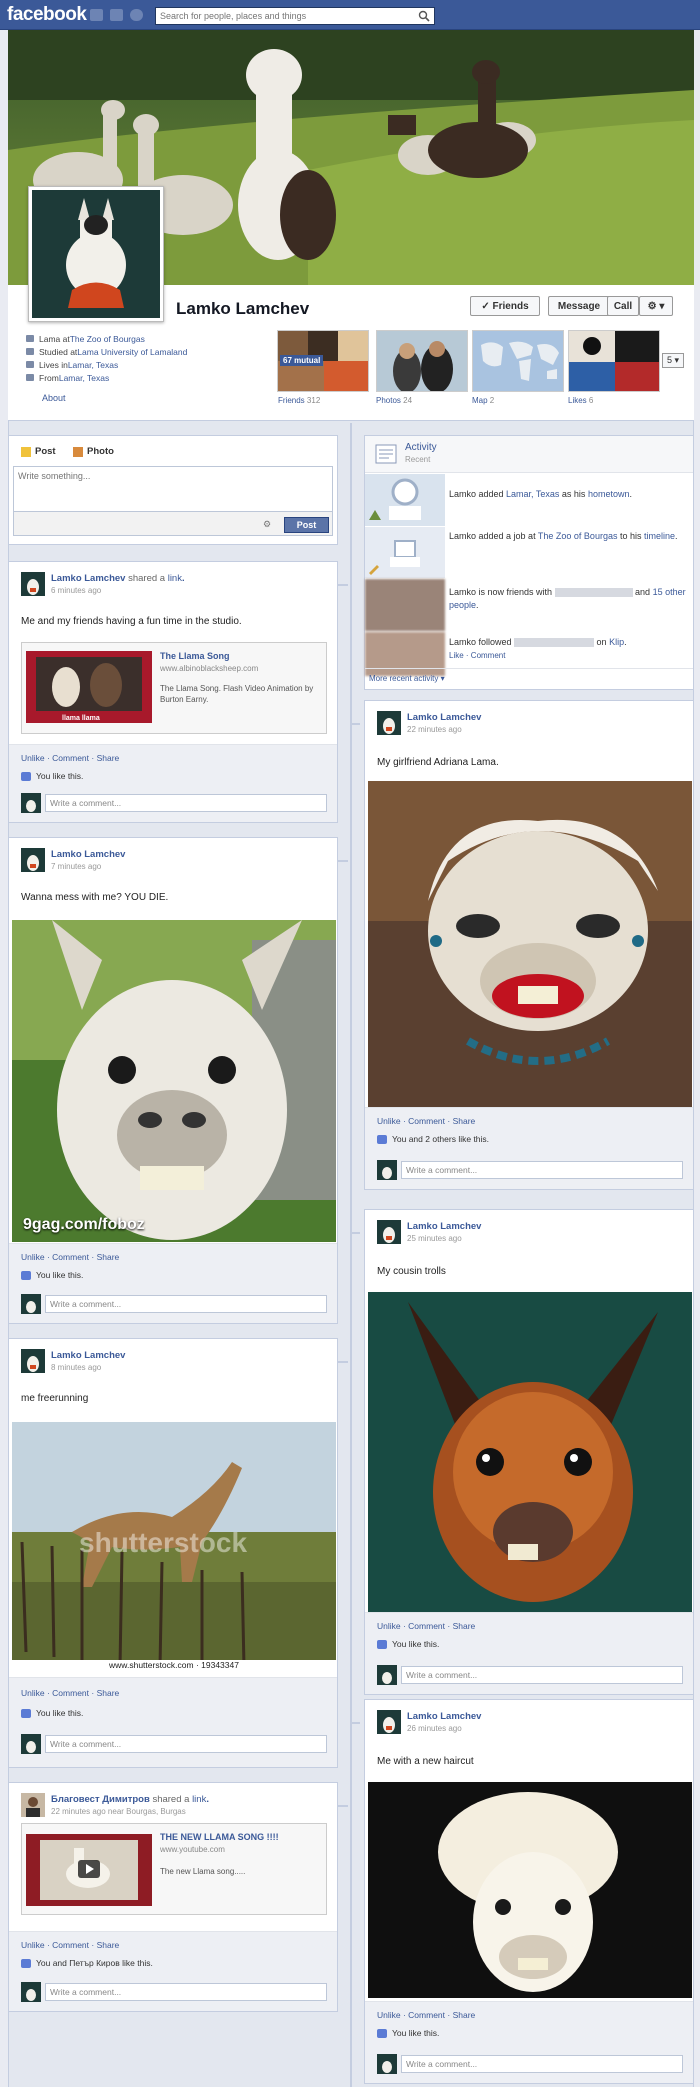  What do you see at coordinates (394, 400) in the screenshot?
I see `photos-tile-label: Photos 24` at bounding box center [394, 400].